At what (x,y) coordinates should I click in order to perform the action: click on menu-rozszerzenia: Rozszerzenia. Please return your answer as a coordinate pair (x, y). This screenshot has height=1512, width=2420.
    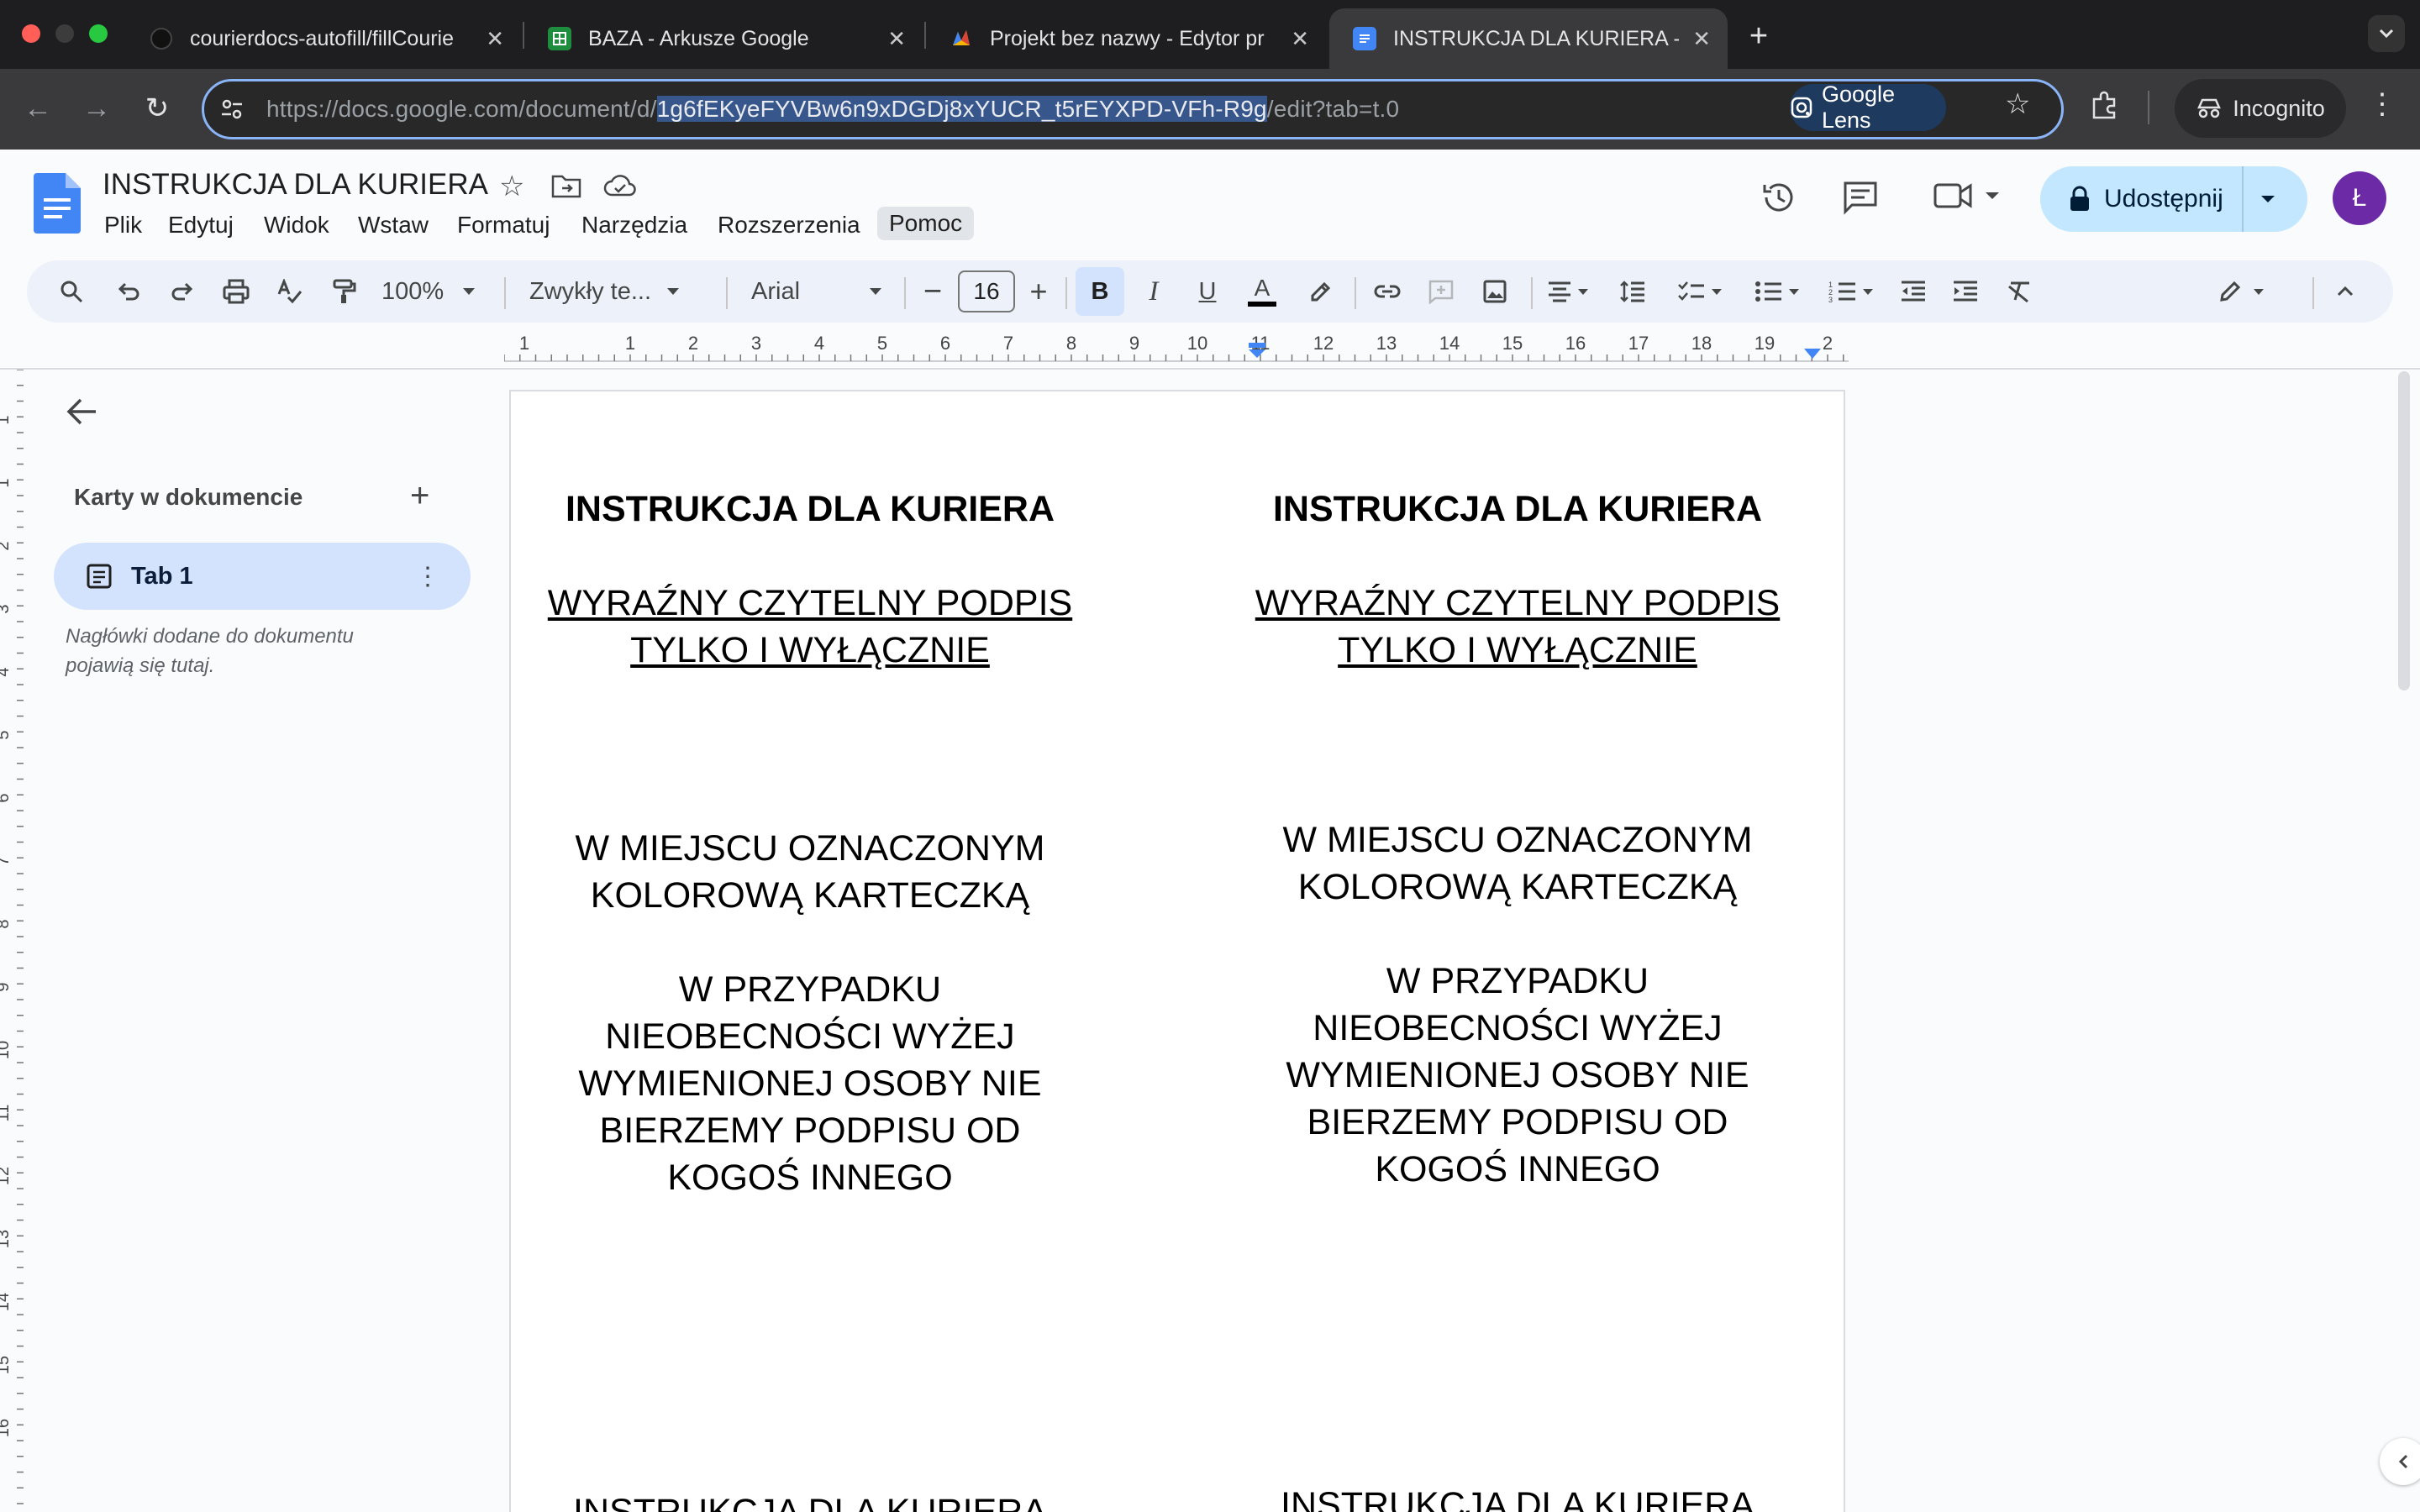
    Looking at the image, I should click on (789, 225).